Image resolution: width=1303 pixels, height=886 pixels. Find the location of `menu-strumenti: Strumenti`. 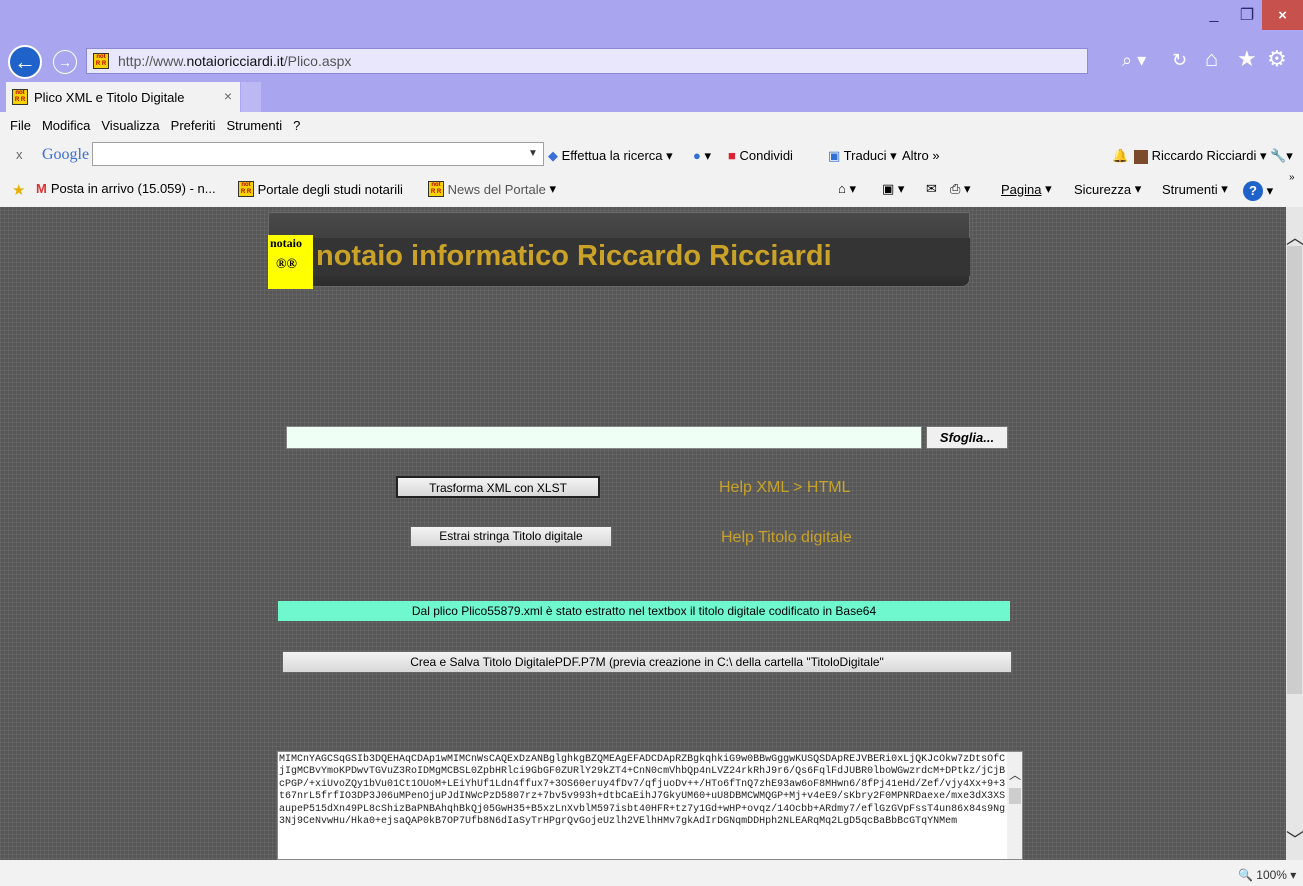

menu-strumenti: Strumenti is located at coordinates (254, 125).